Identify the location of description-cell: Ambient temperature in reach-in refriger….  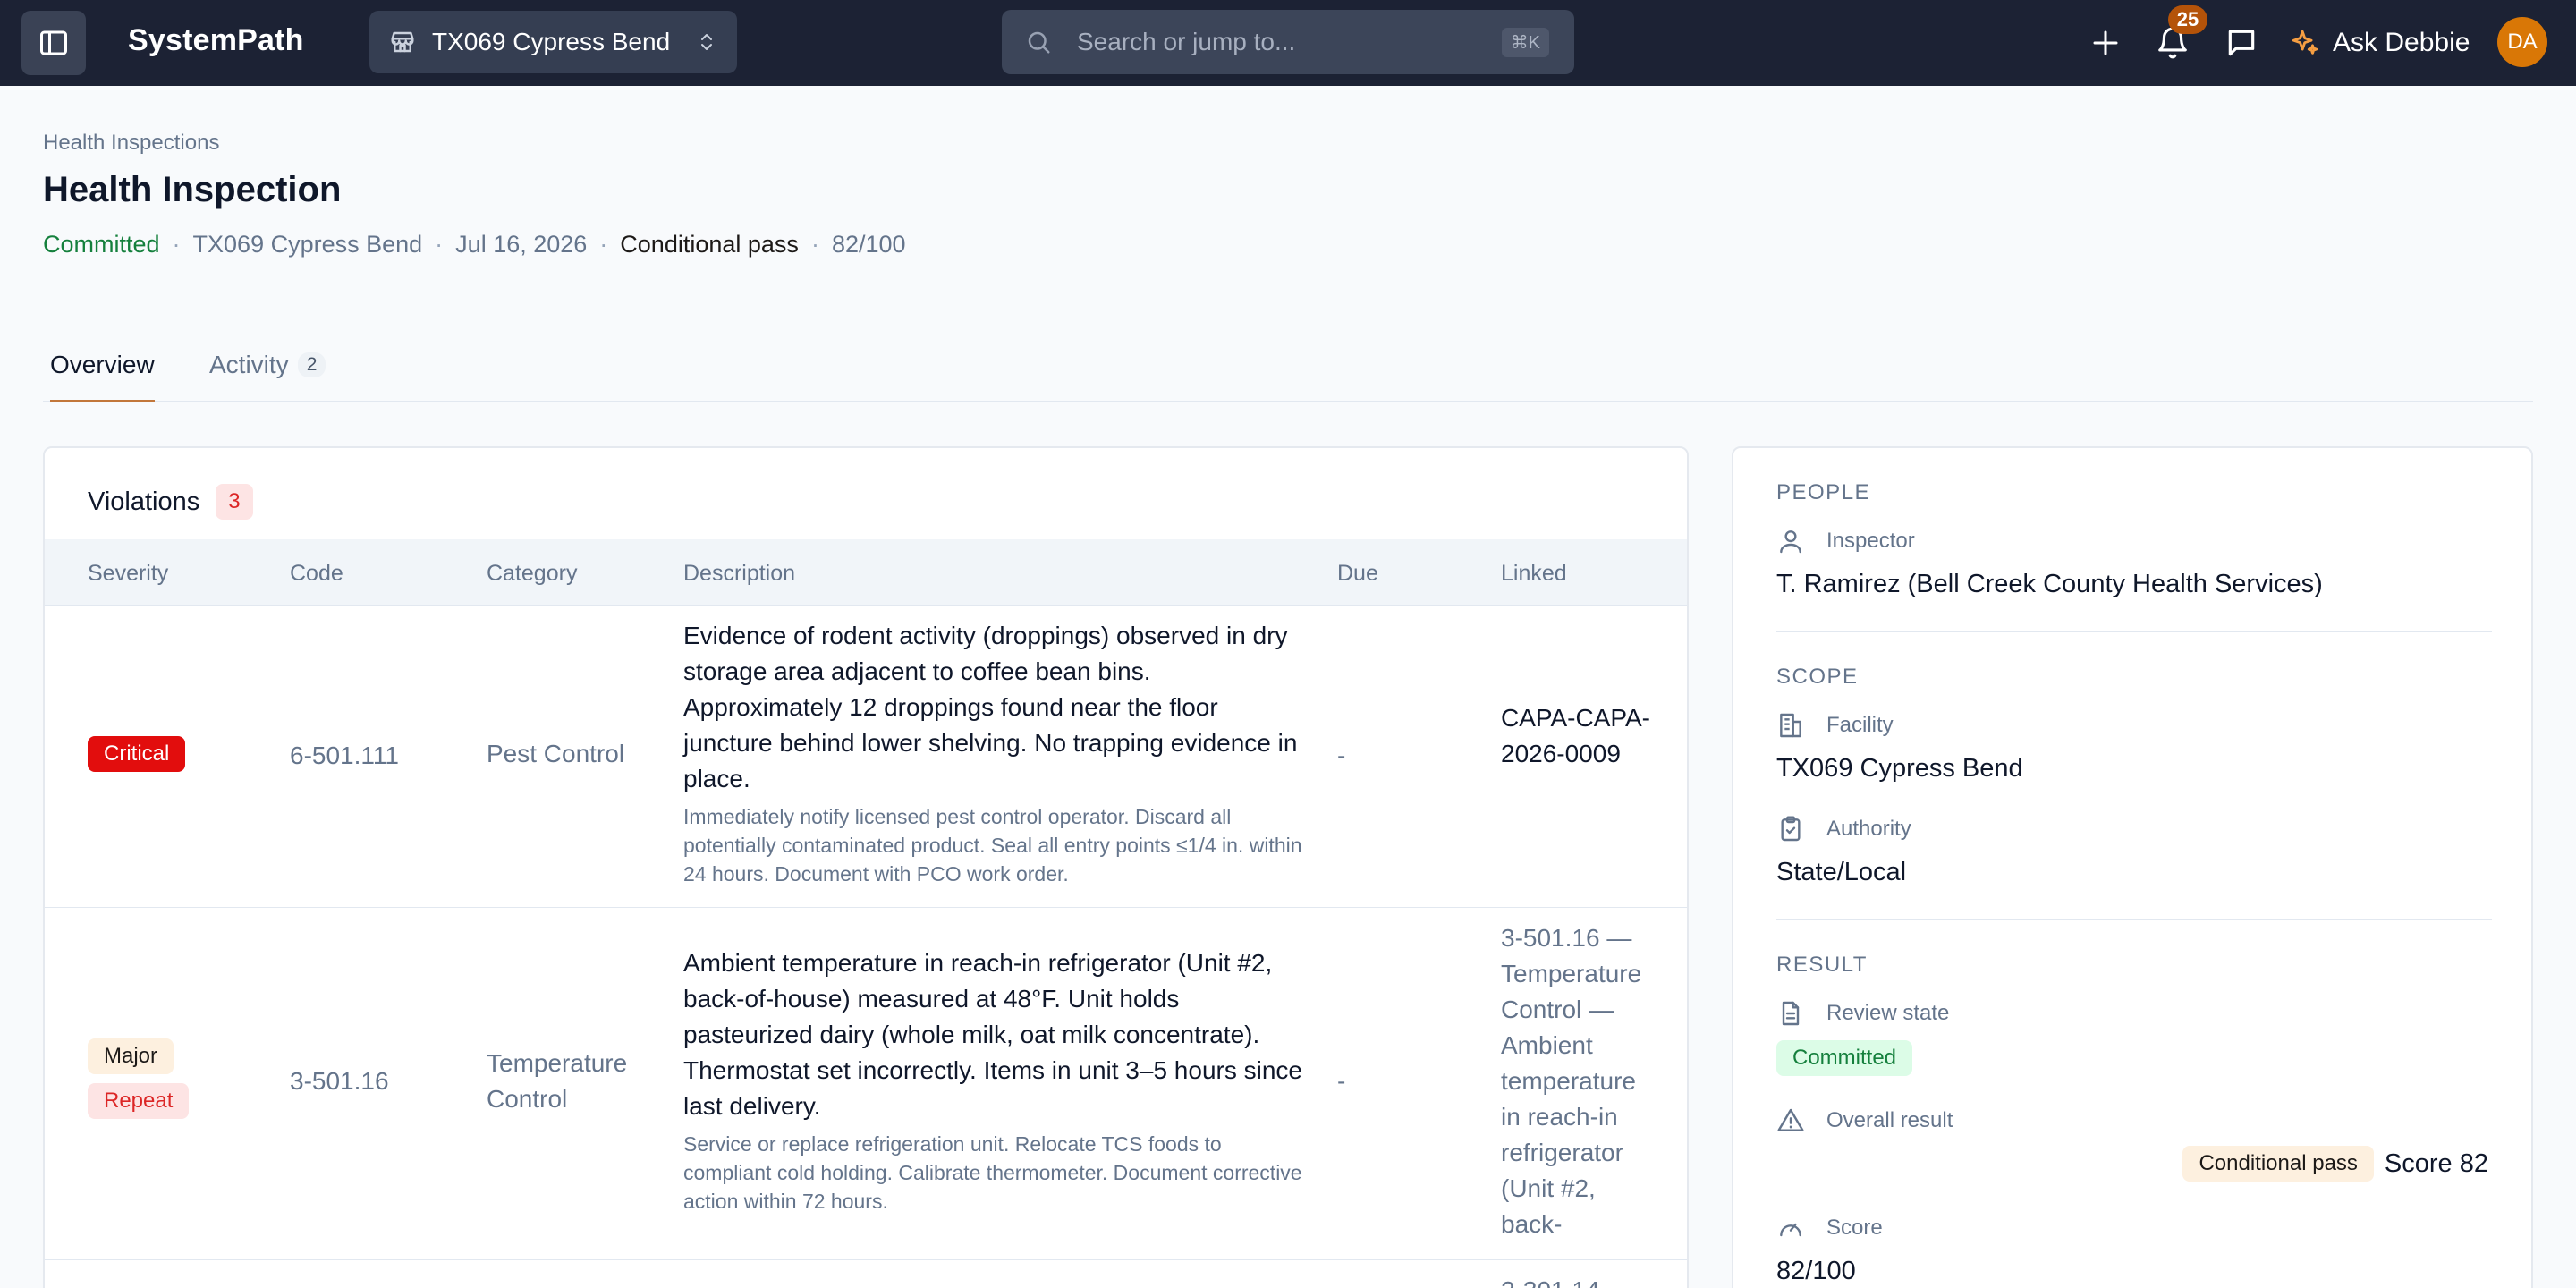
(996, 1080).